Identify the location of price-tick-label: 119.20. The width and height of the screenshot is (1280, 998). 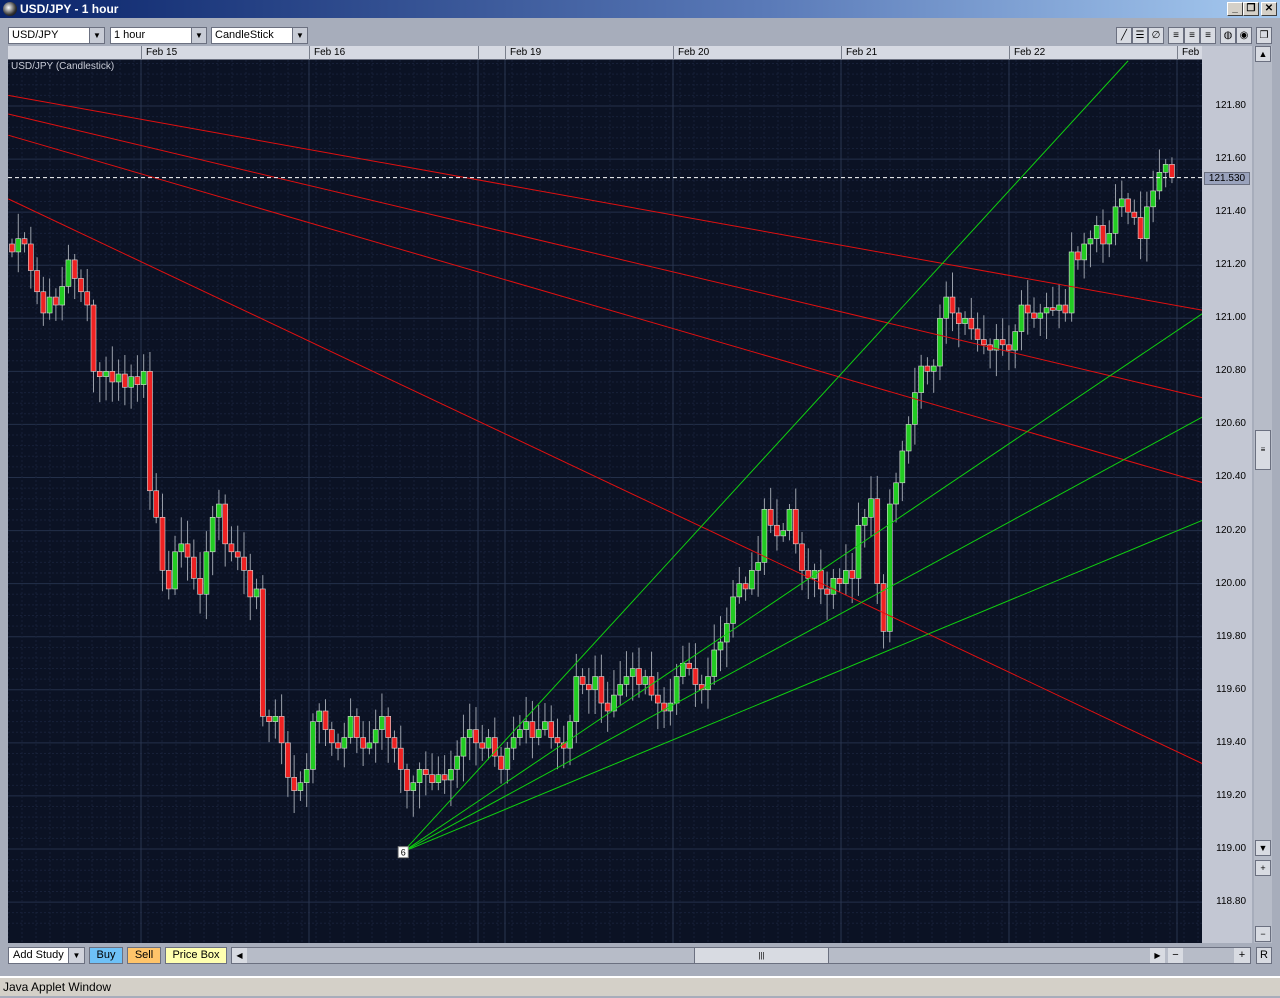
(1231, 795).